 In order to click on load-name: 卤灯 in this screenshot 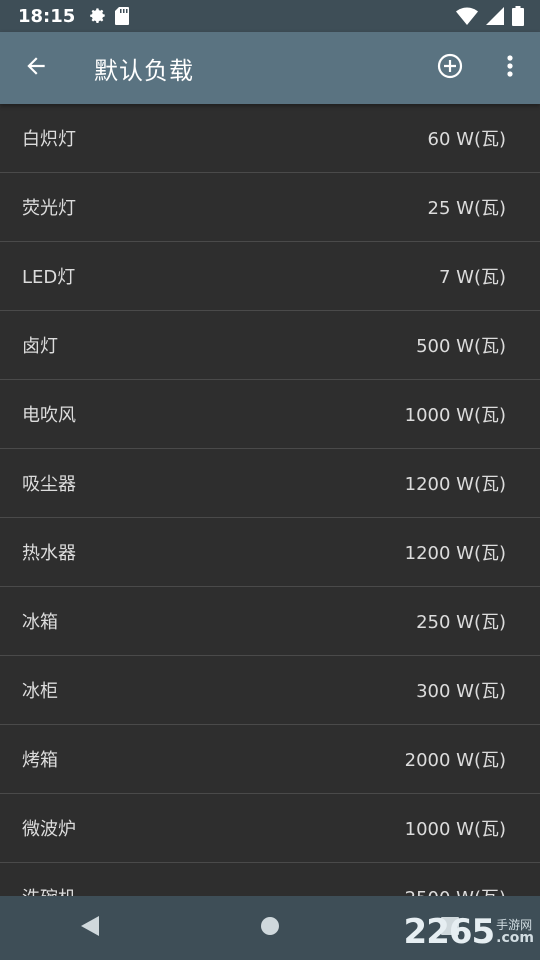, I will do `click(40, 346)`.